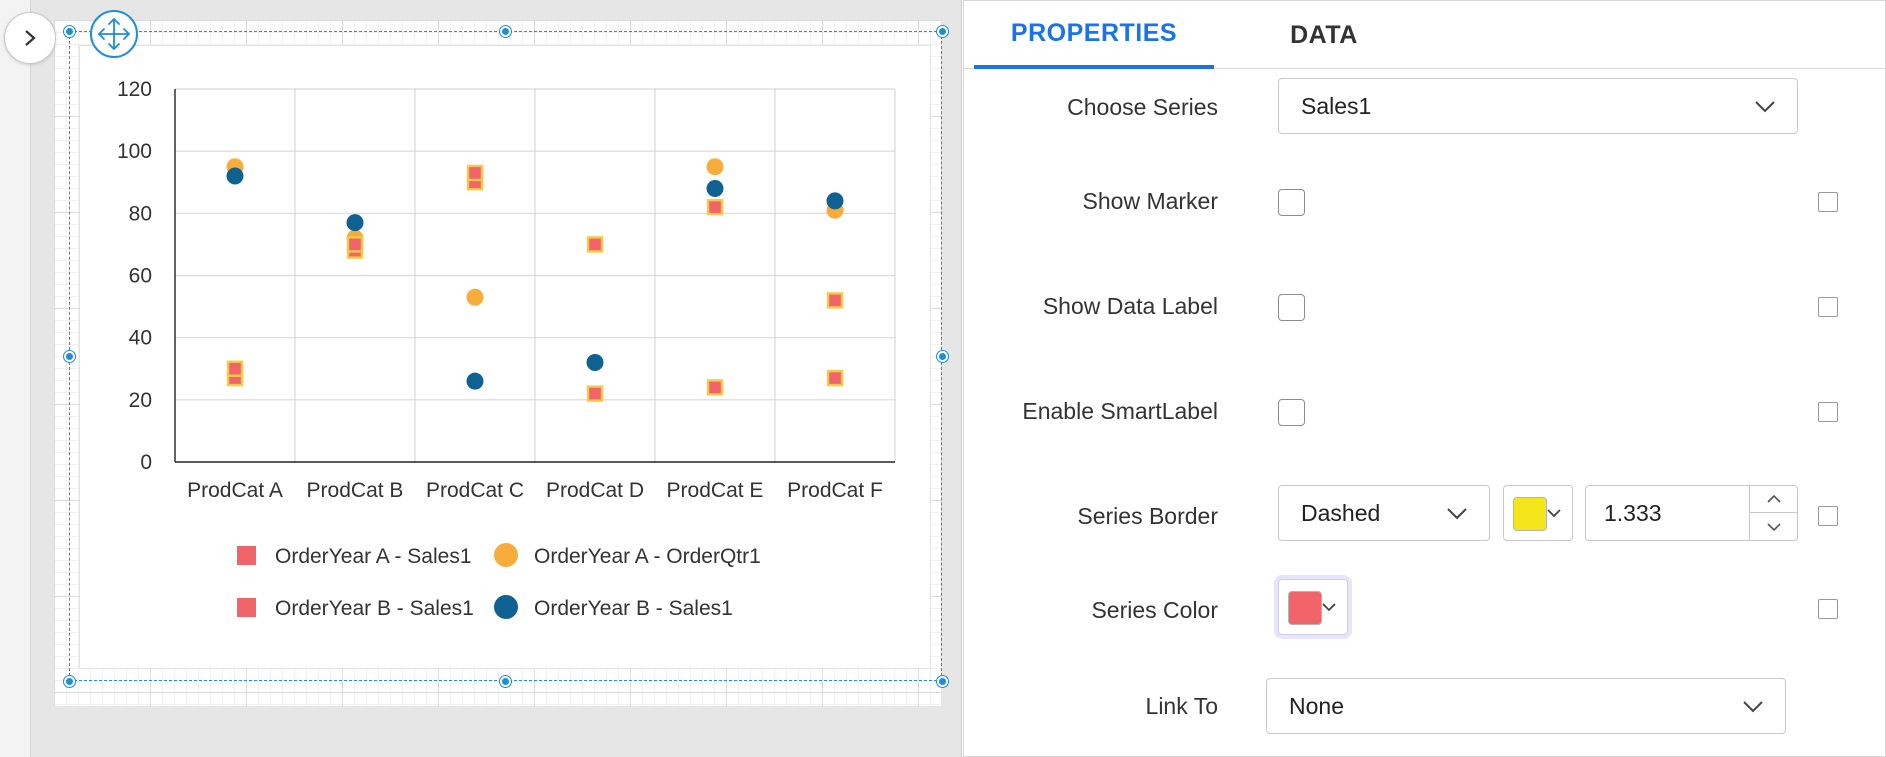 Image resolution: width=1886 pixels, height=757 pixels. Describe the element at coordinates (1828, 412) in the screenshot. I see `enable-smartlabel-override-checkbox` at that location.